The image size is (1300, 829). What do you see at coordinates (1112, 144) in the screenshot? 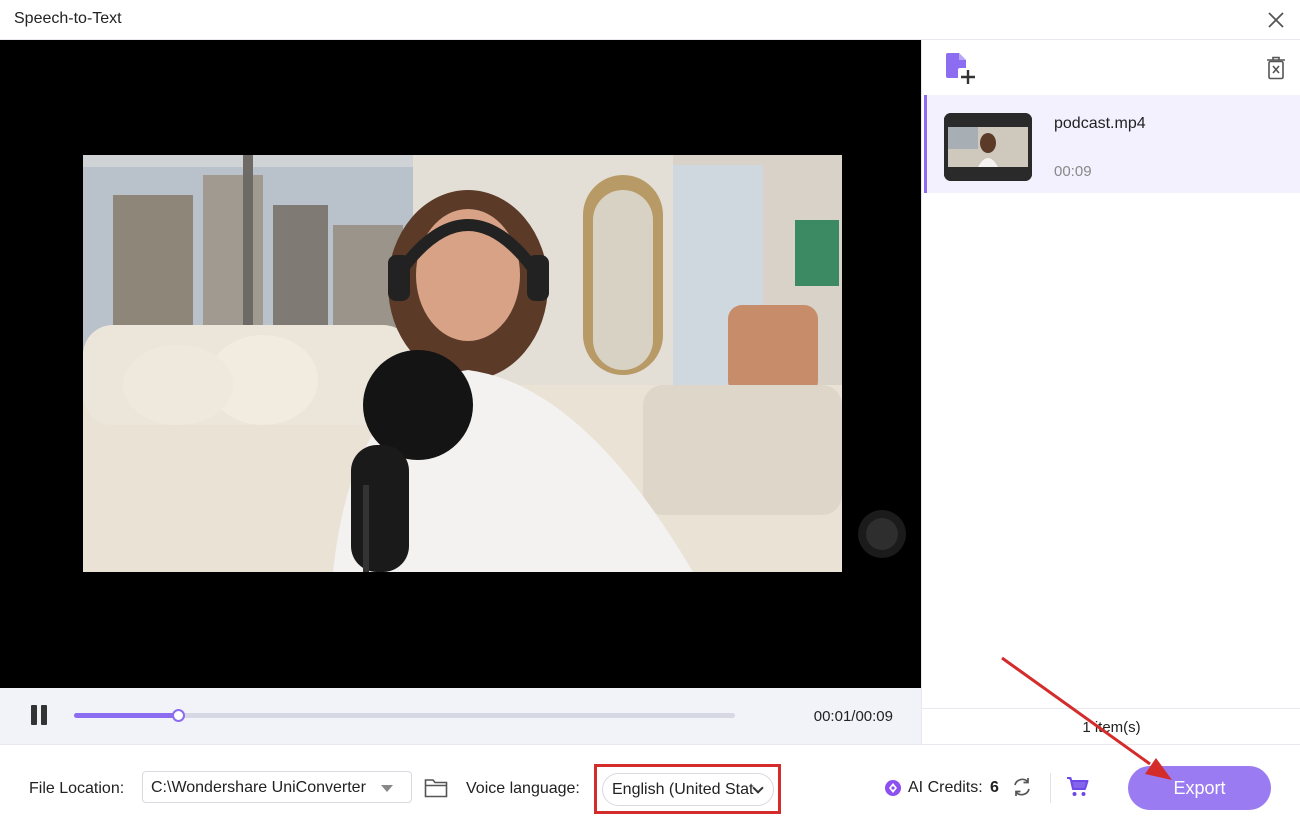
I see `file-list-item: podcast.mp4 00:09` at bounding box center [1112, 144].